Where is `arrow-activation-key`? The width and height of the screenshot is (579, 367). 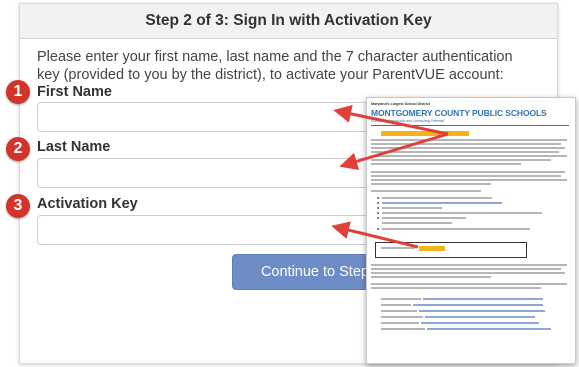
arrow-activation-key is located at coordinates (375, 235).